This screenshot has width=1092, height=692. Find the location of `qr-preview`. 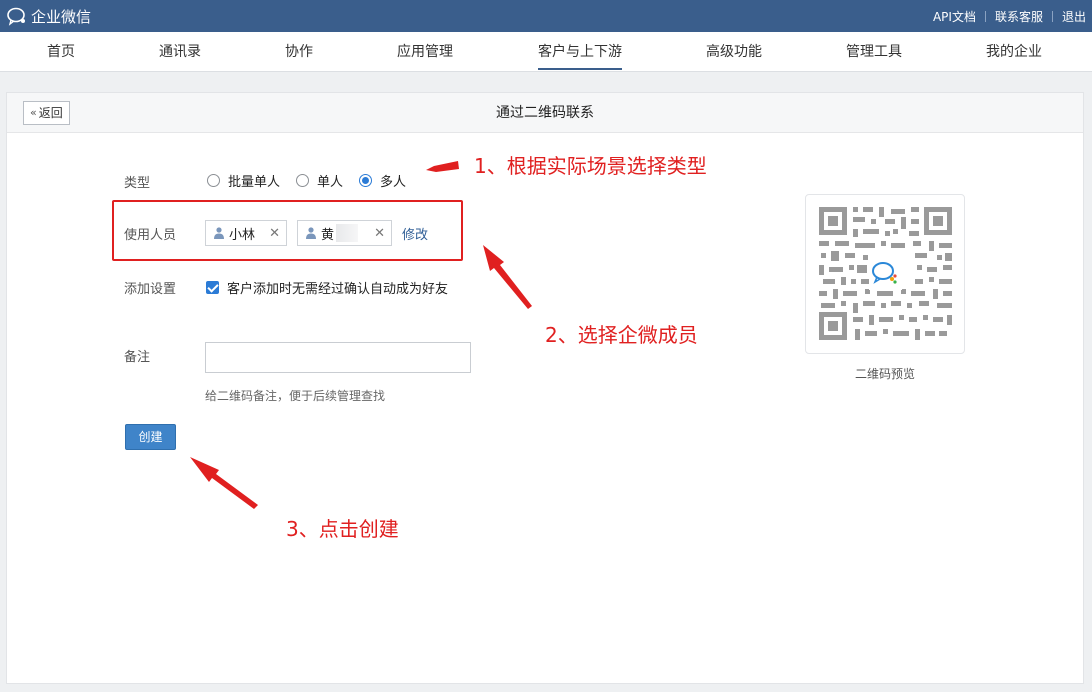

qr-preview is located at coordinates (885, 274).